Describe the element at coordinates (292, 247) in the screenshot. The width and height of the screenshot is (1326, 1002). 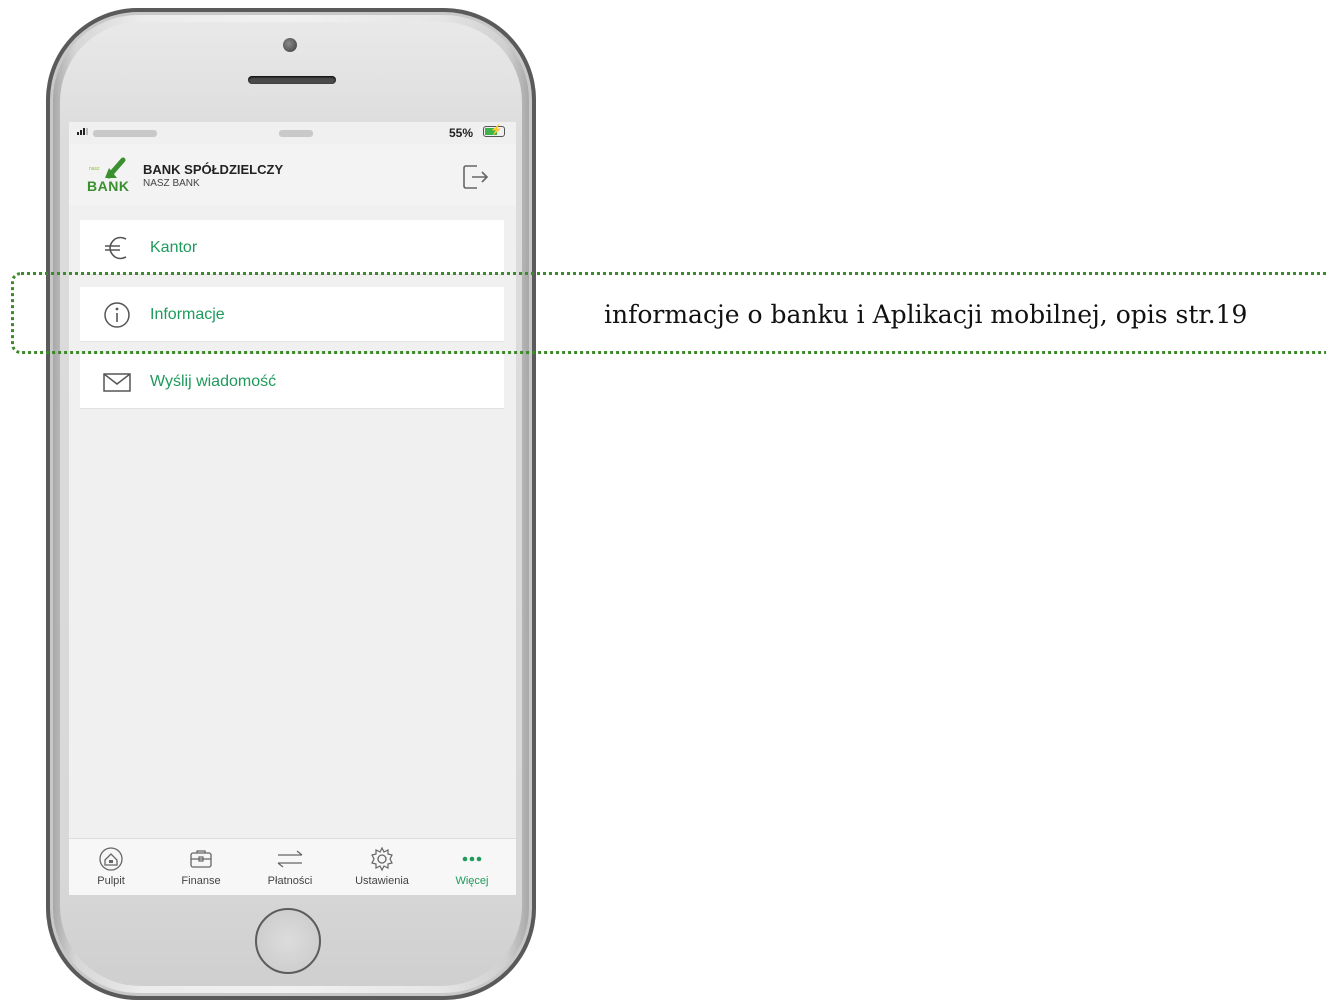
I see `menu-item-kantor: Kantor` at that location.